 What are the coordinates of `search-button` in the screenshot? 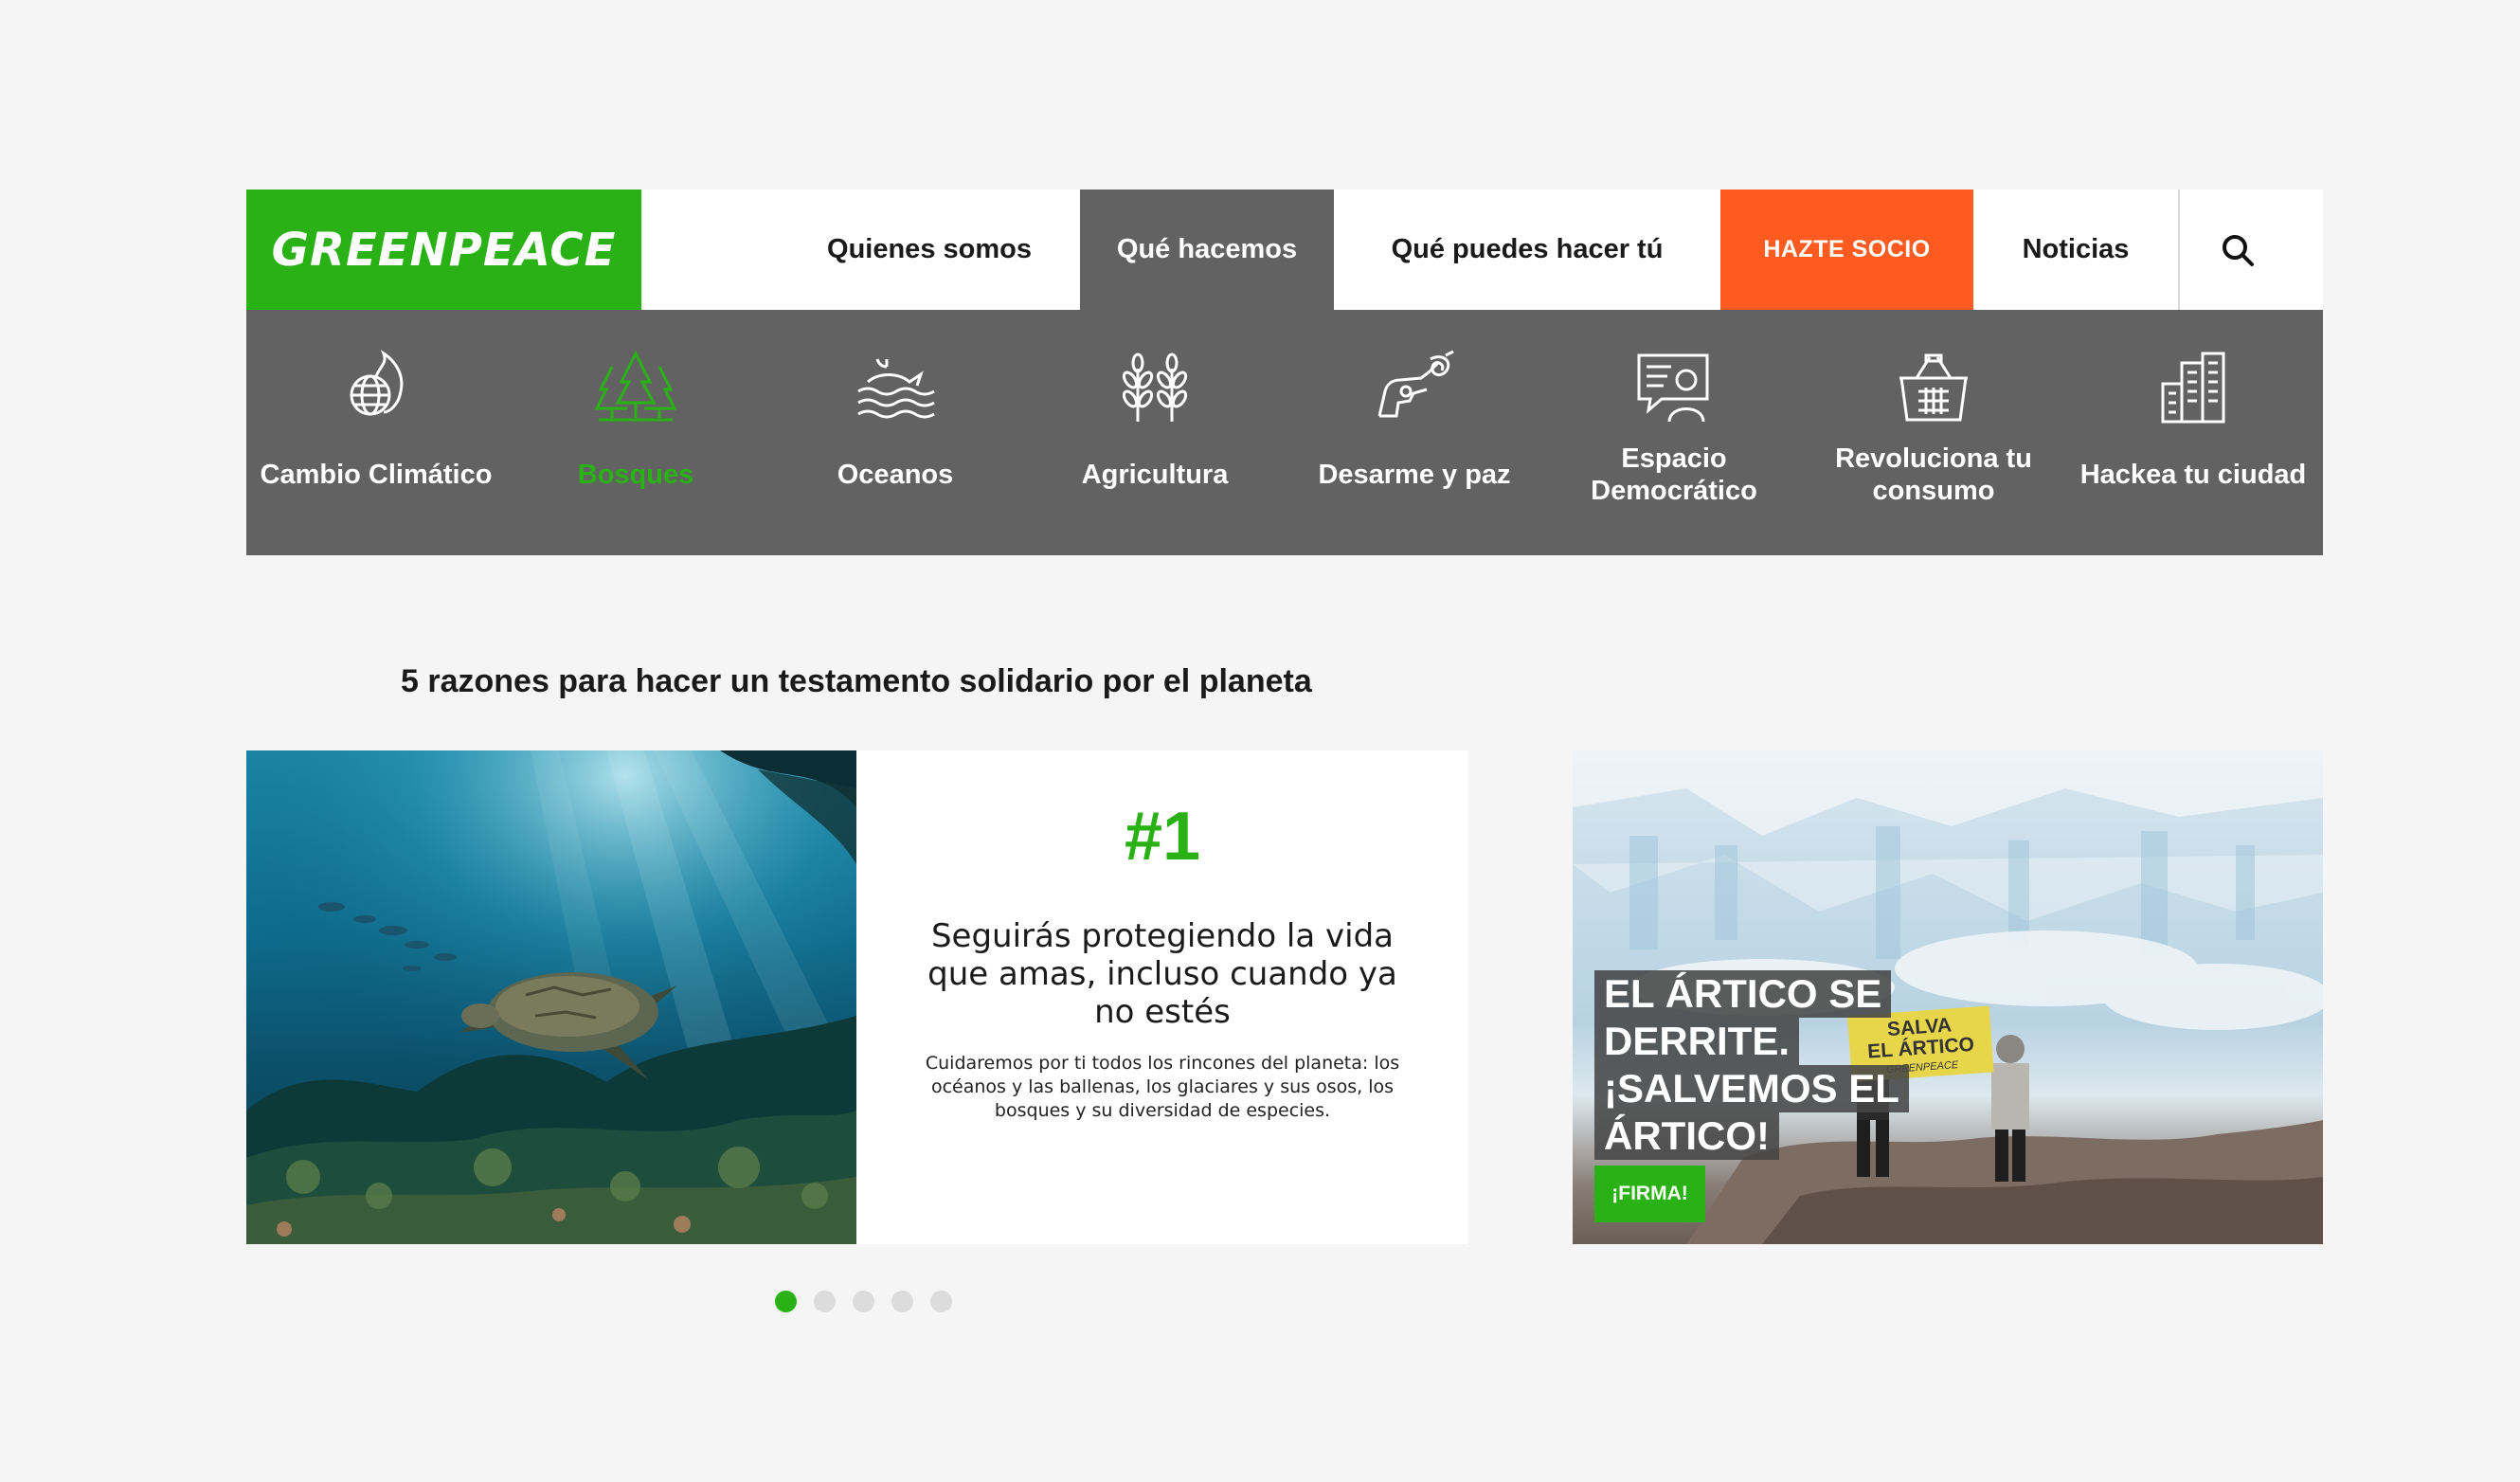 It's located at (2237, 250).